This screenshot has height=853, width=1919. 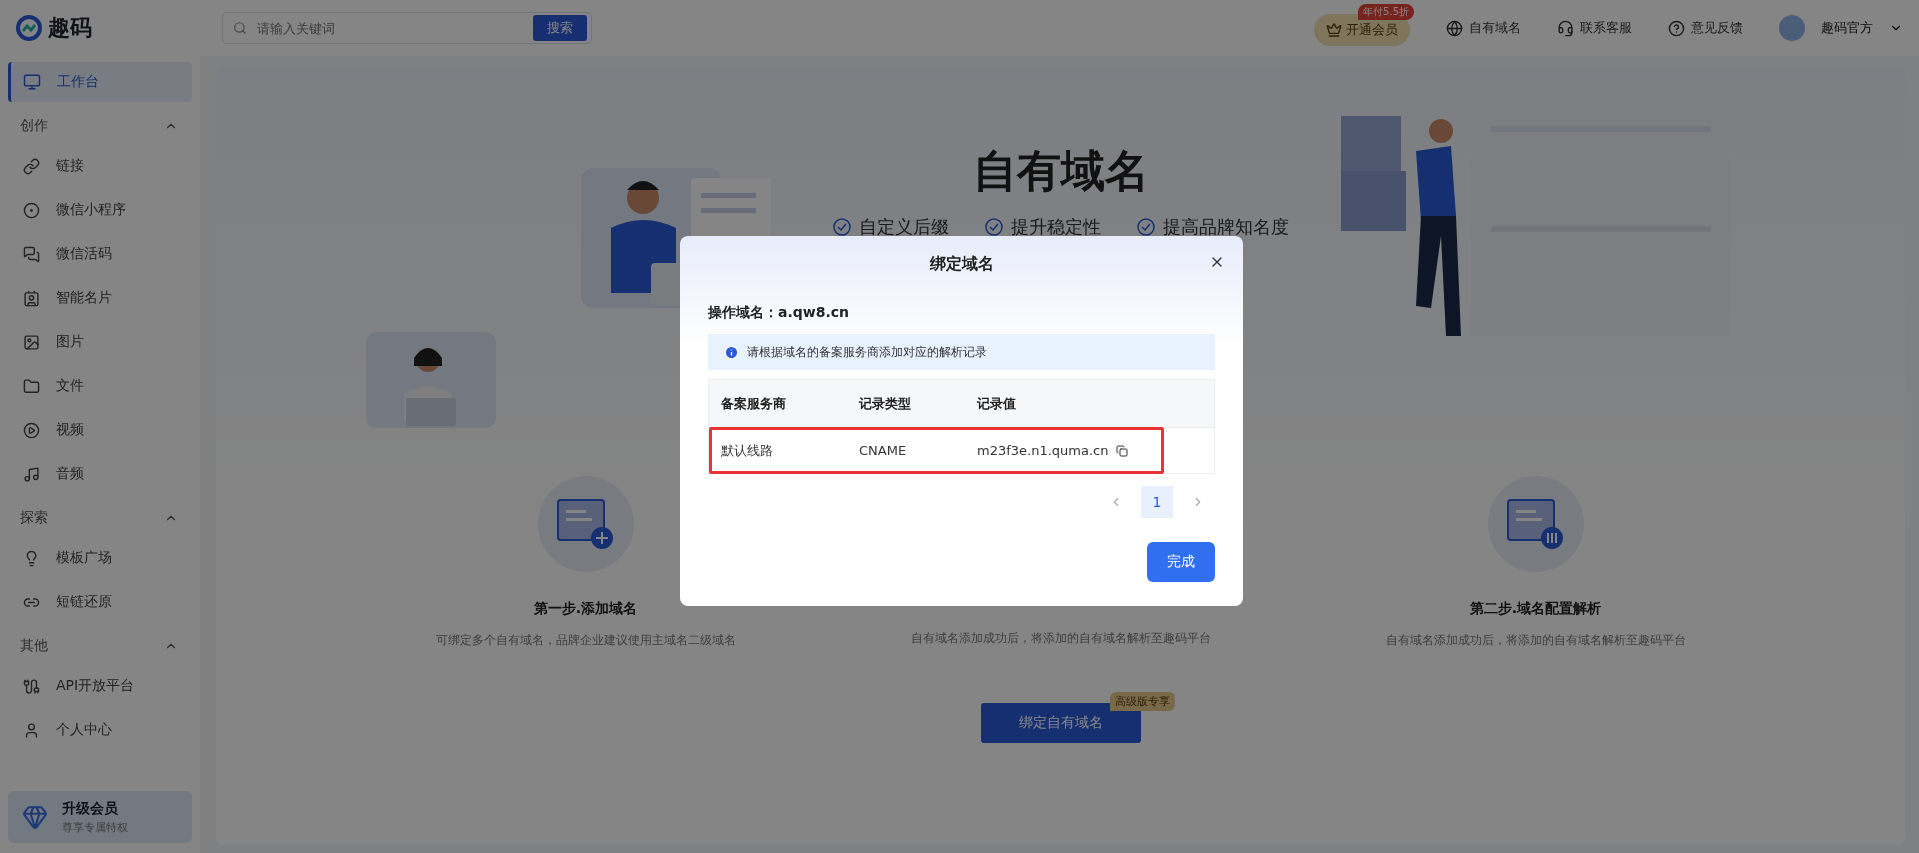 I want to click on sidebar-item: 文件, so click(x=100, y=386).